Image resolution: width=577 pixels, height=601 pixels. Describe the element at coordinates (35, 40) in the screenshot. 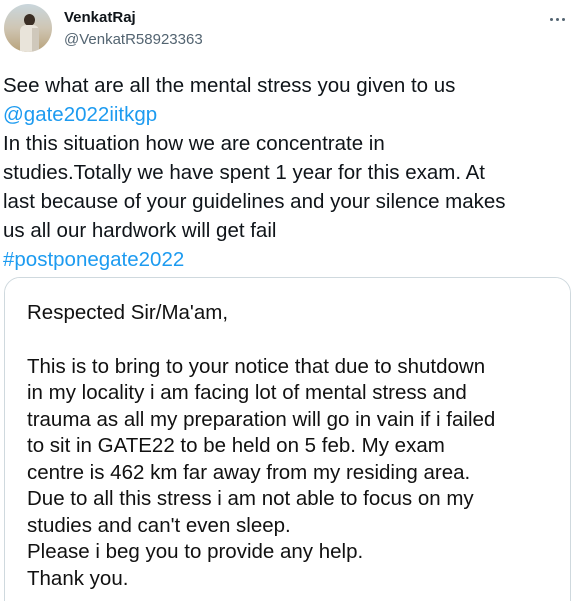

I see `avatar-figure-shade` at that location.